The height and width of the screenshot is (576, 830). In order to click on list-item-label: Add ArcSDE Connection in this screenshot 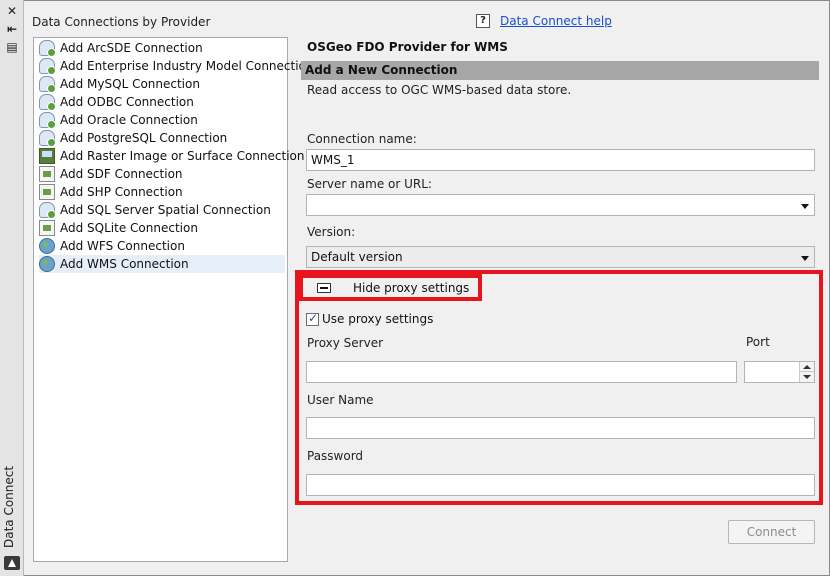, I will do `click(131, 48)`.